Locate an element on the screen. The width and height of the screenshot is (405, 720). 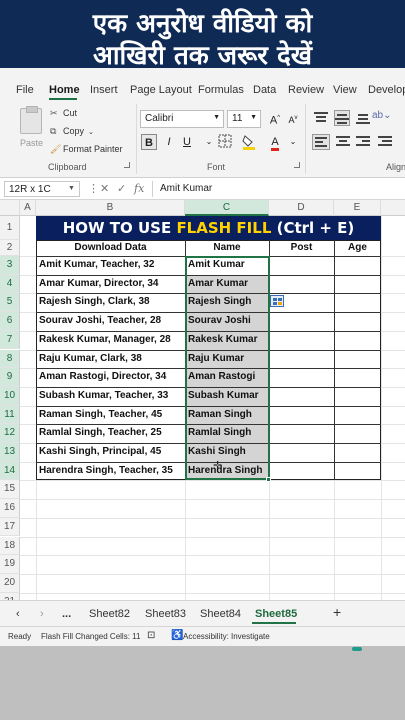
macro-record-icon: ⊡ is located at coordinates (151, 635).